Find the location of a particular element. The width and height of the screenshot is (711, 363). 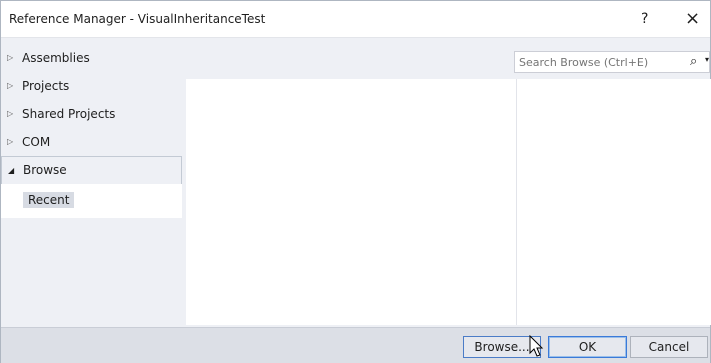

nav-item-label: Browse is located at coordinates (45, 170).